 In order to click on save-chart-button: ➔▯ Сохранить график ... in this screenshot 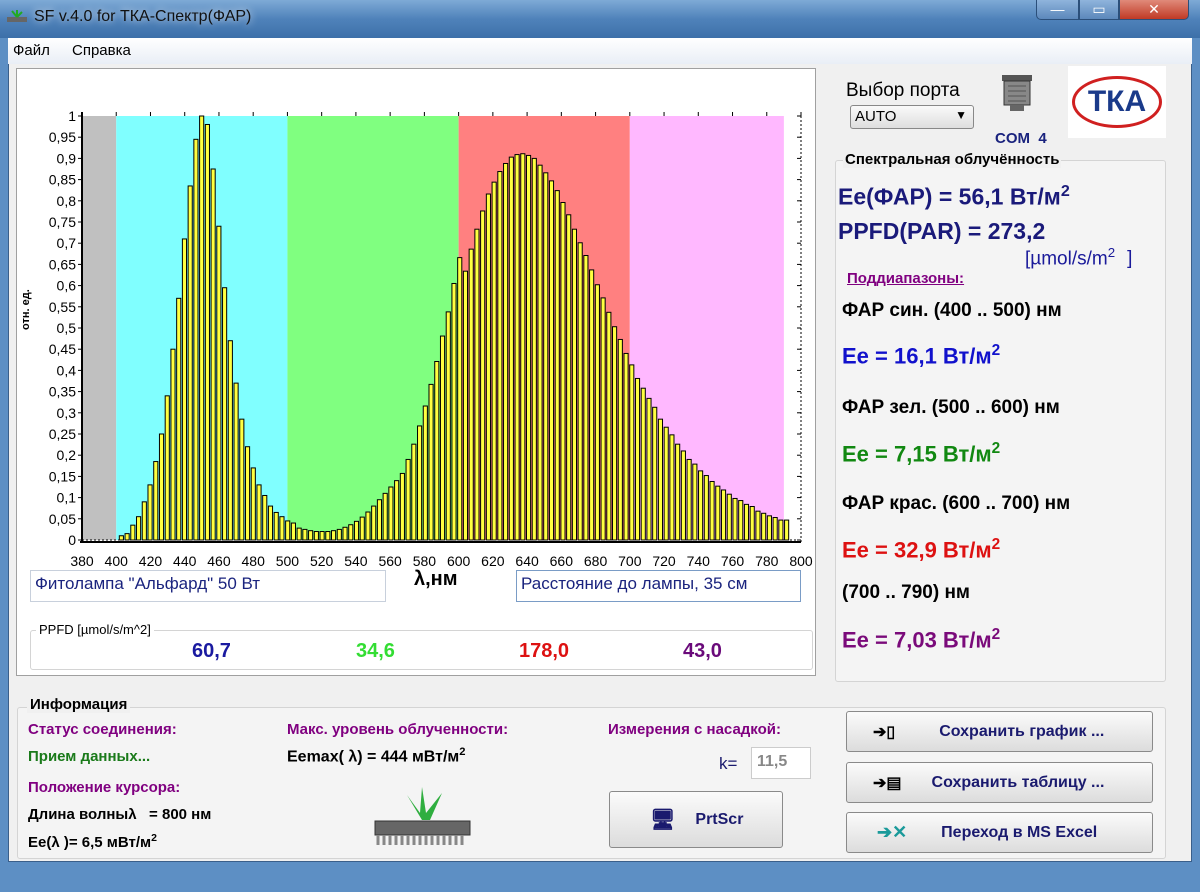, I will do `click(999, 731)`.